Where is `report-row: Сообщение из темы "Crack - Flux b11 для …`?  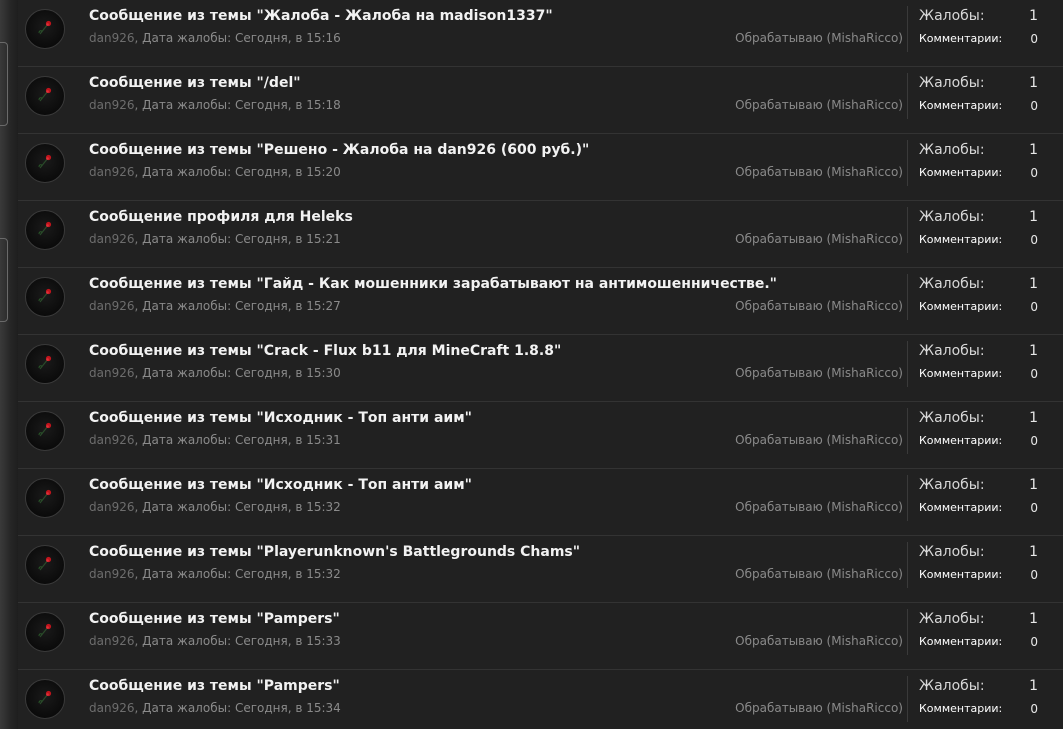
report-row: Сообщение из темы "Crack - Flux b11 для … is located at coordinates (540, 368).